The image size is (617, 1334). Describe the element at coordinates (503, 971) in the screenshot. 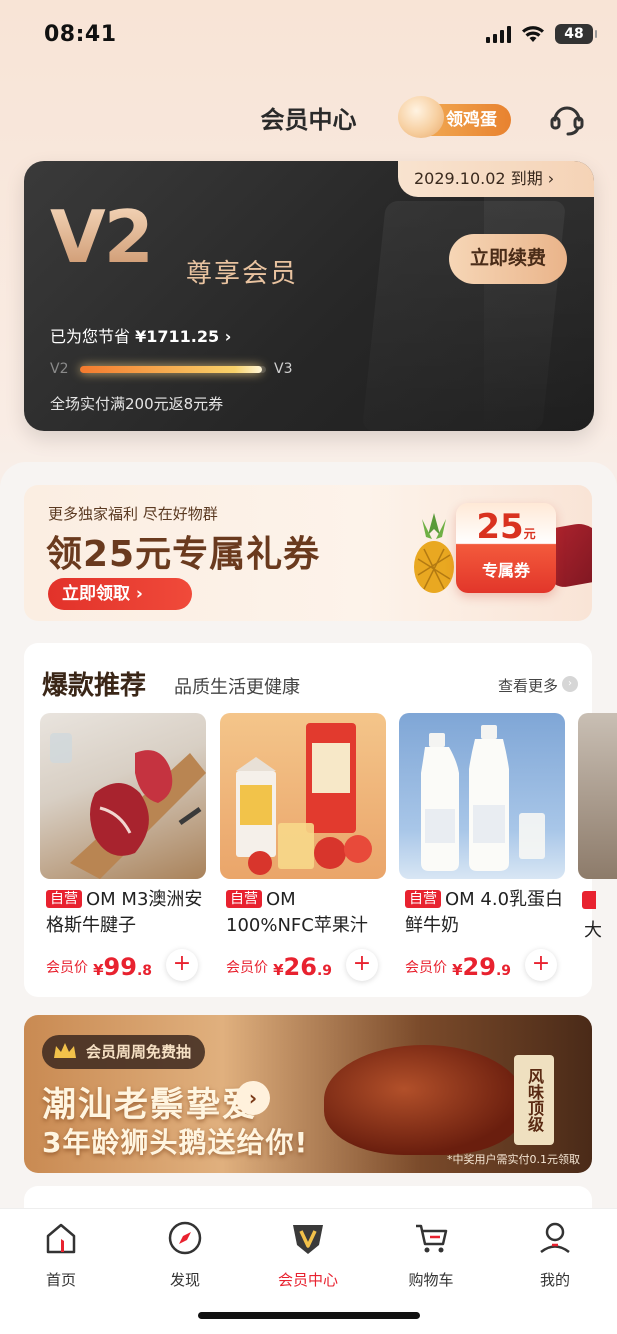

I see `price-decimal: .9` at that location.